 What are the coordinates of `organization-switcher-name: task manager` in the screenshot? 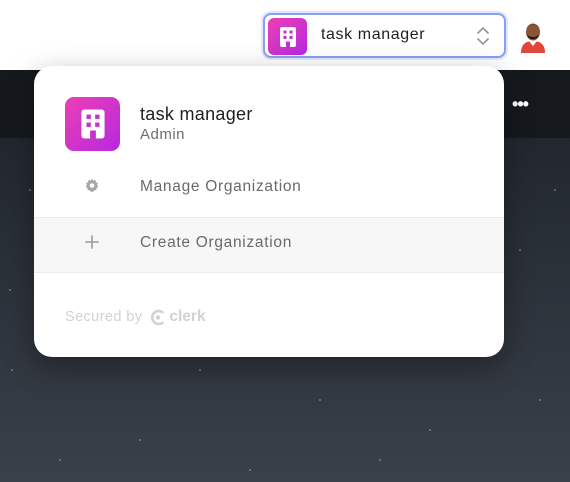 It's located at (373, 34).